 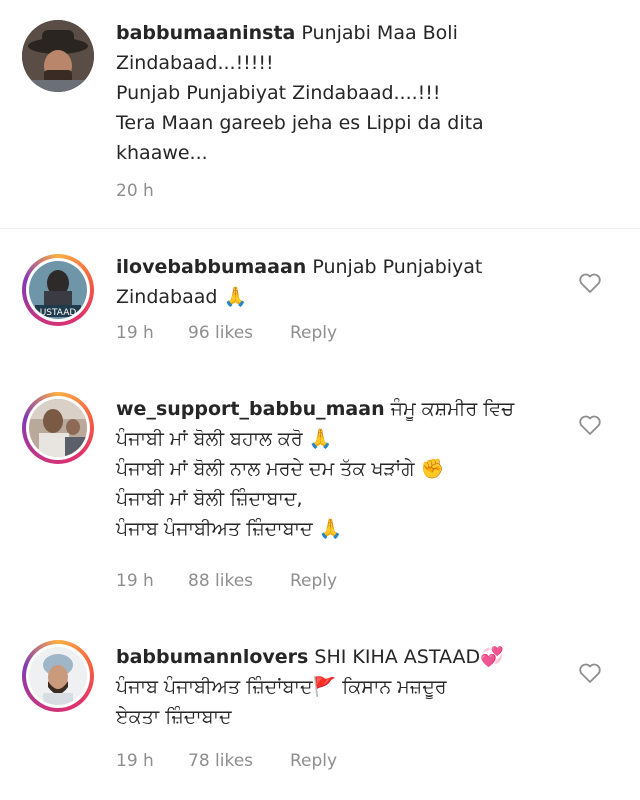 What do you see at coordinates (229, 529) in the screenshot?
I see `comment-line: ਪੰਜਾਬ ਪੰਜਾਬੀਅਤ ਜ਼ਿੰਦਾਬਾਦ 🙏` at bounding box center [229, 529].